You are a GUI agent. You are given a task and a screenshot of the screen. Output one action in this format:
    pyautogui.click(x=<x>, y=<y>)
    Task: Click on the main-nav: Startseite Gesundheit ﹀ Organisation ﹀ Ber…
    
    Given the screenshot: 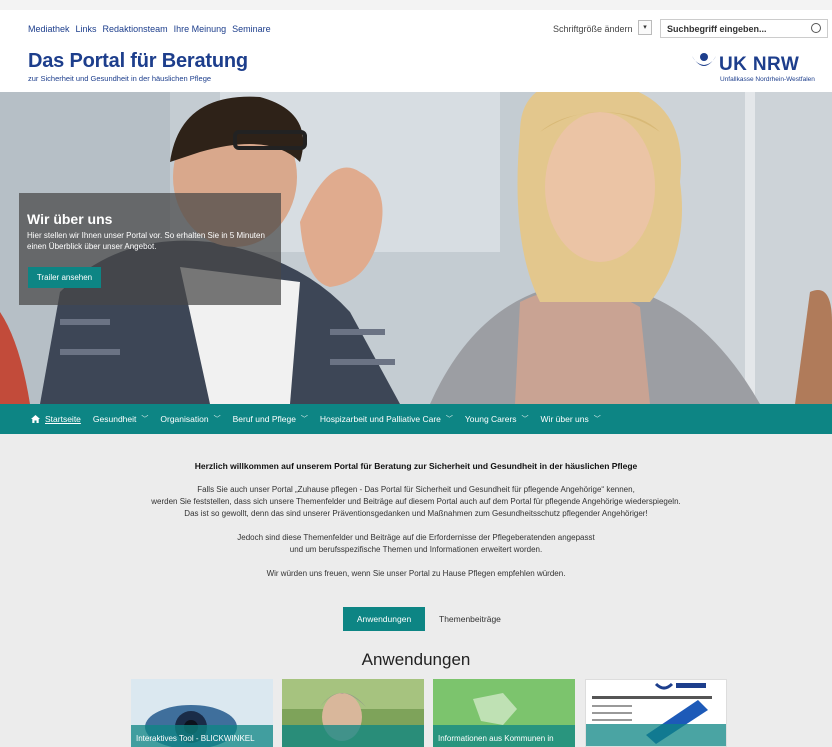 What is the action you would take?
    pyautogui.click(x=416, y=419)
    